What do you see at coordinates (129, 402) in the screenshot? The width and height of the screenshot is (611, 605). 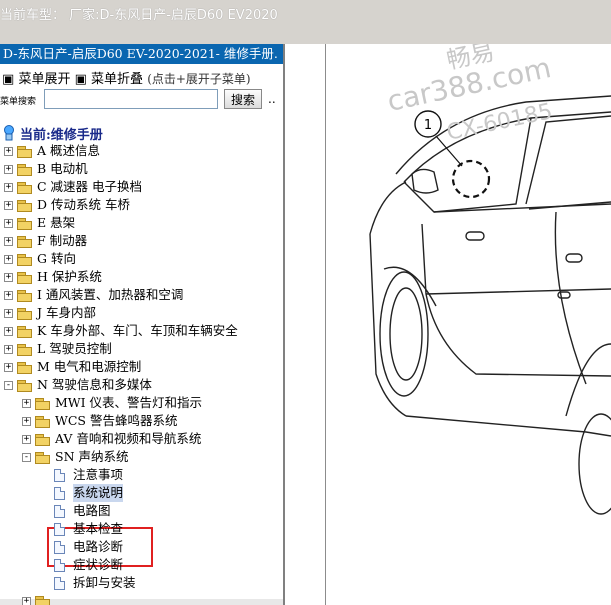 I see `tree-item-label: MWI 仪表、警告灯和指示` at bounding box center [129, 402].